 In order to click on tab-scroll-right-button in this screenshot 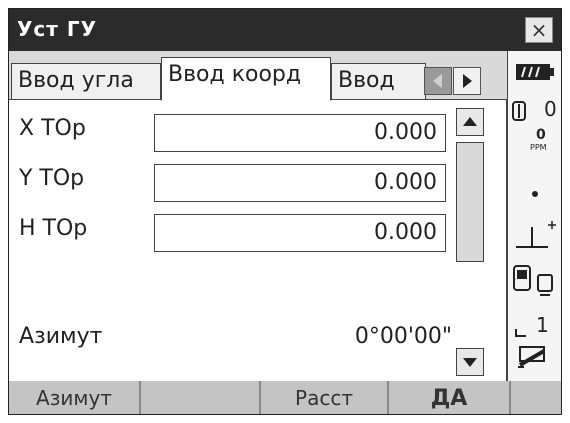, I will do `click(467, 81)`.